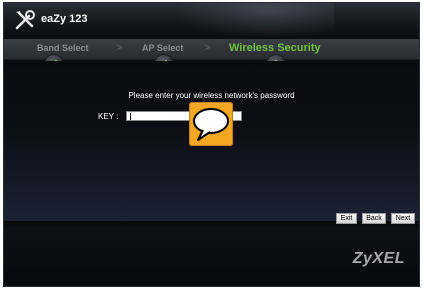  Describe the element at coordinates (163, 48) in the screenshot. I see `step-ap-select: AP Select` at that location.